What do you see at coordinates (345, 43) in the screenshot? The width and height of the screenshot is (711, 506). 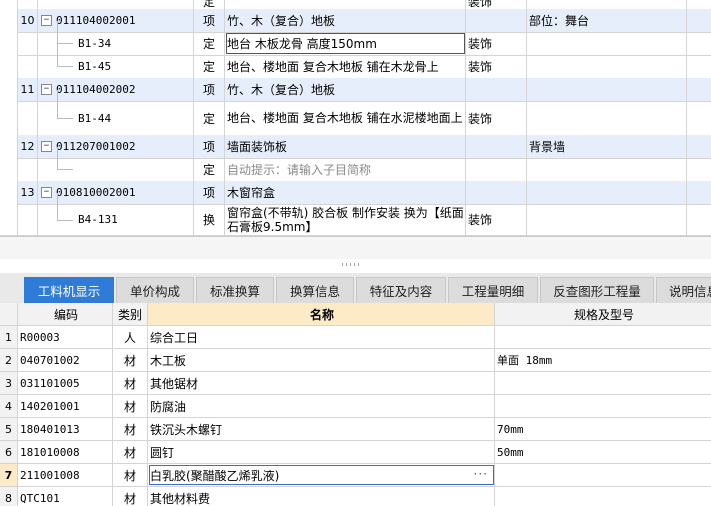 I see `row-name: 地台 木板龙骨 高度150mm` at bounding box center [345, 43].